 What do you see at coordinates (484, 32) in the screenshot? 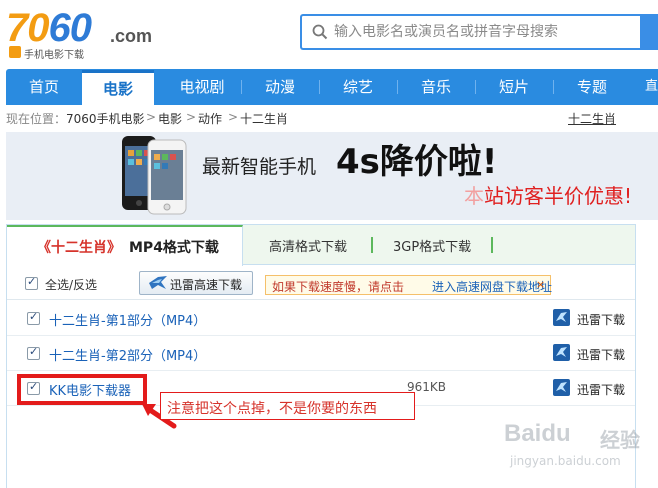
I see `search-input` at bounding box center [484, 32].